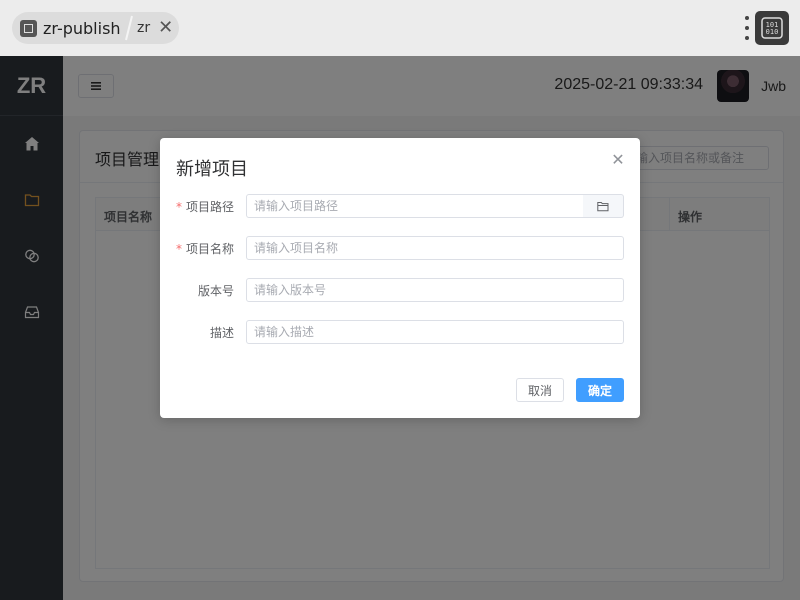  I want to click on form-row-version: 版本号 请输入版本号, so click(400, 290).